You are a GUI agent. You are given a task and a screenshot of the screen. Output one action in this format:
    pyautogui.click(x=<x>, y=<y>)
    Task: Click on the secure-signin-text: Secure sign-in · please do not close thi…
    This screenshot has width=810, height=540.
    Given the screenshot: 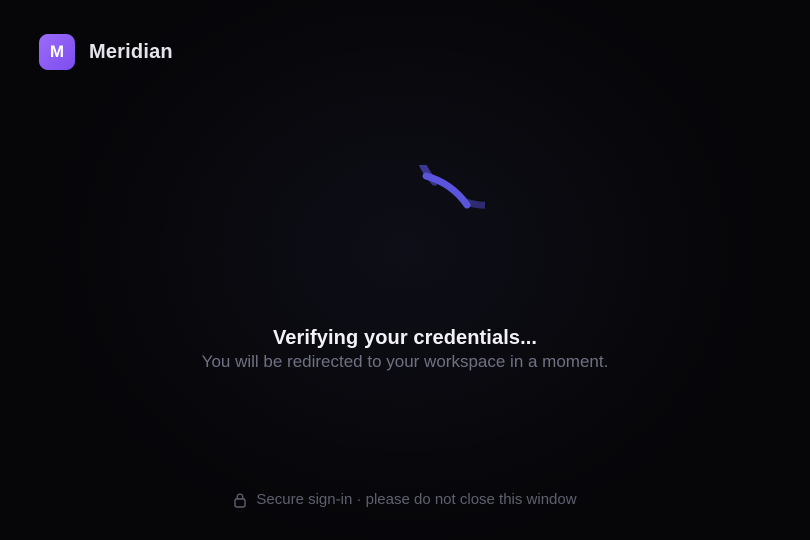 What is the action you would take?
    pyautogui.click(x=416, y=499)
    